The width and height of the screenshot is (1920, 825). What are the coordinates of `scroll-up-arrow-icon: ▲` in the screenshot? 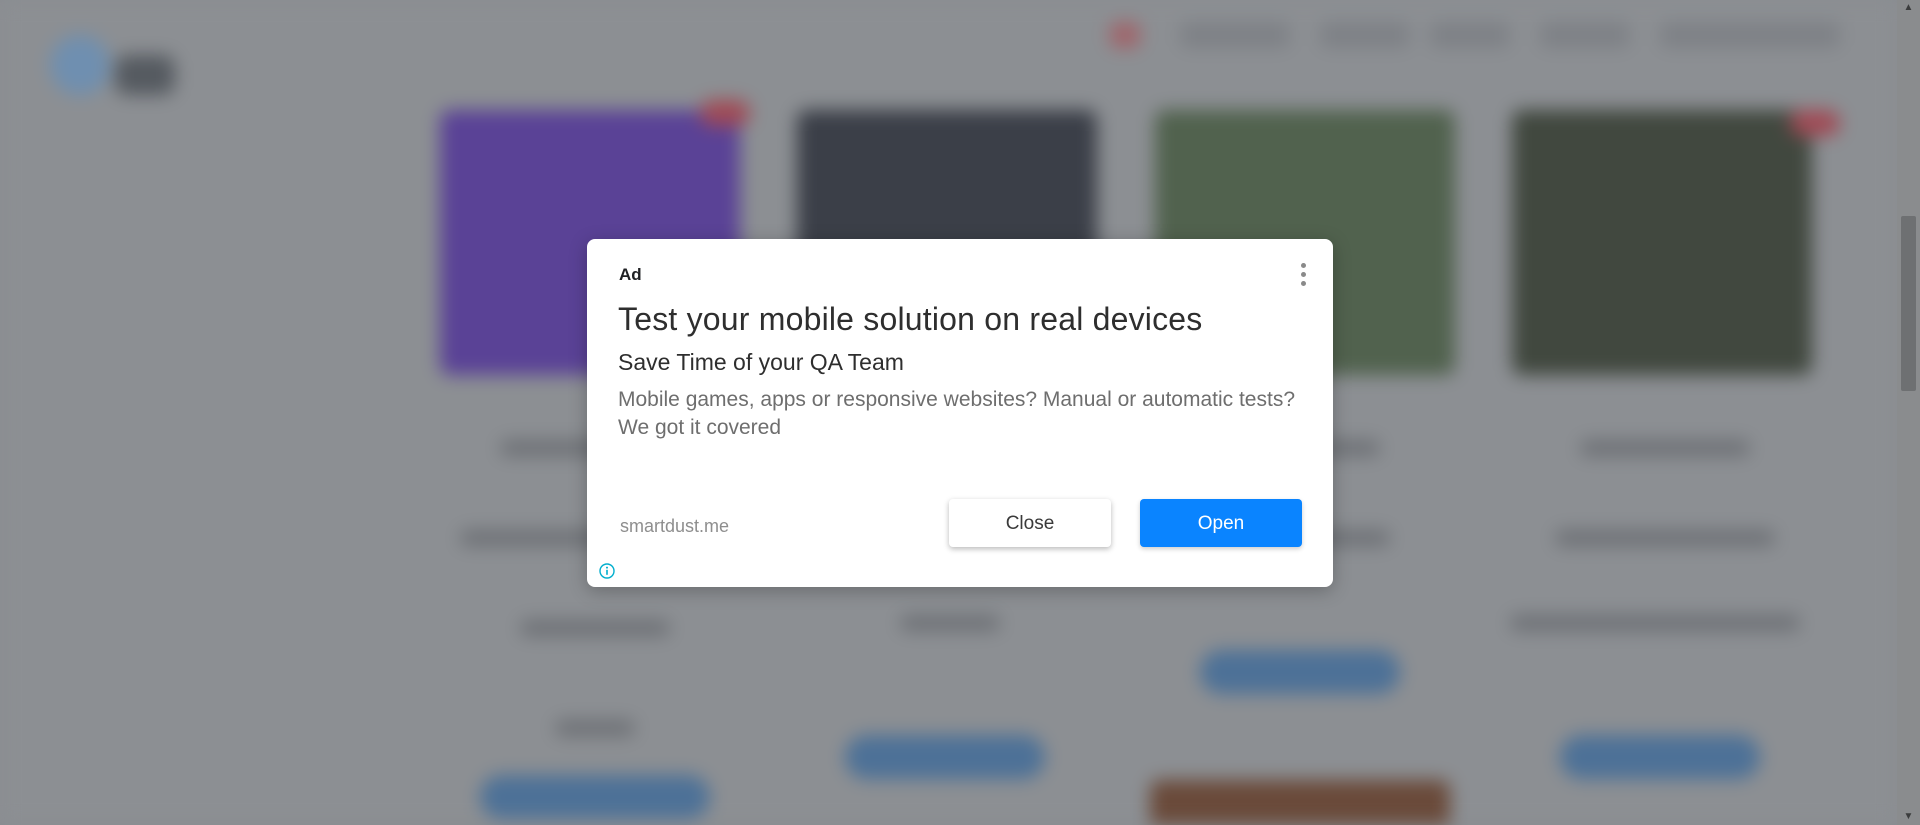 It's located at (1908, 8).